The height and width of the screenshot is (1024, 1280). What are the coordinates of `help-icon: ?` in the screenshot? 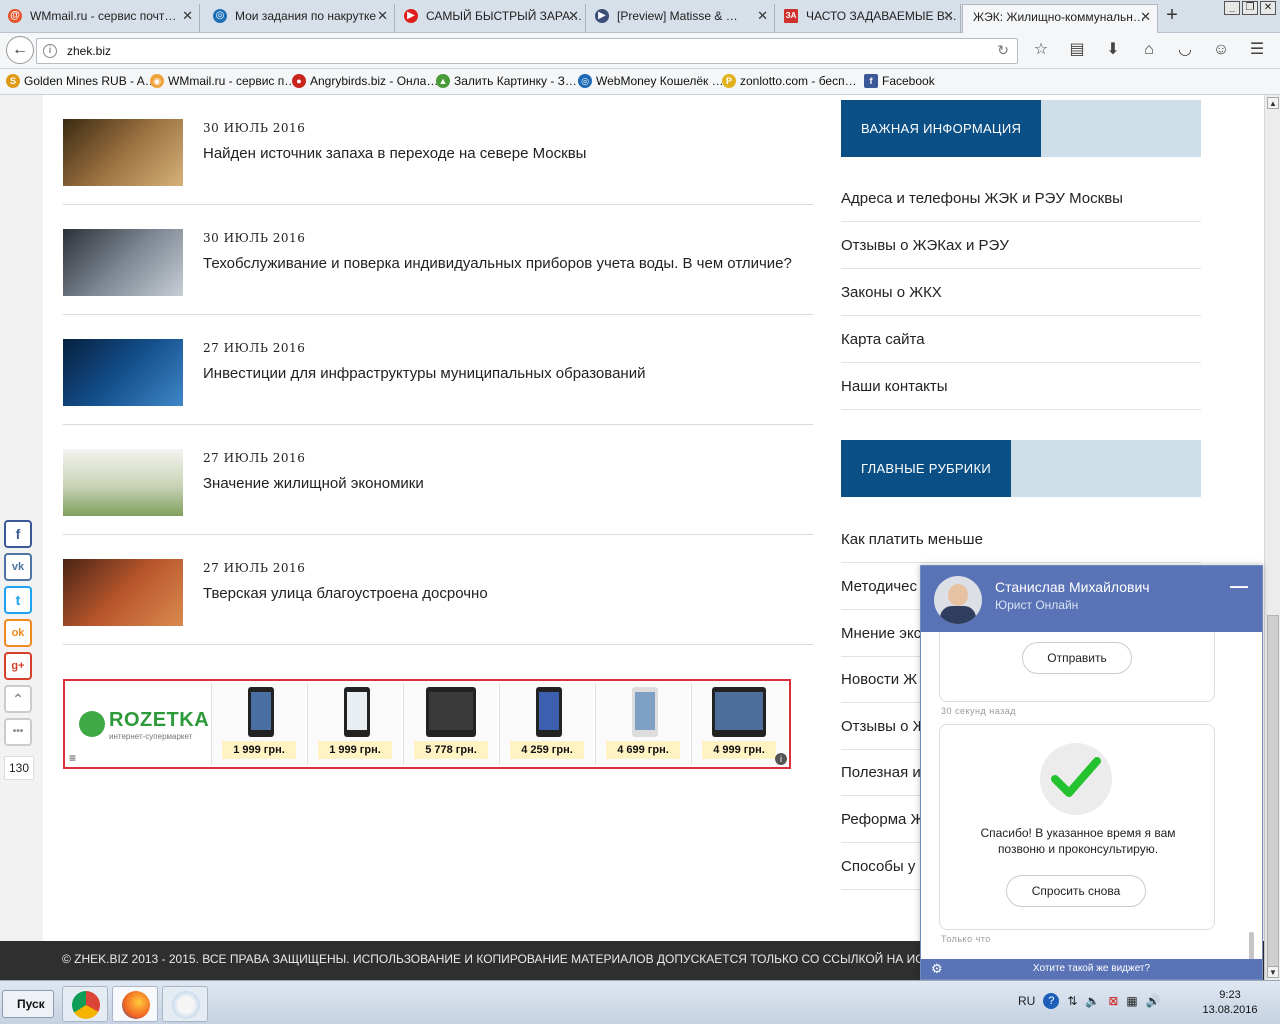 It's located at (1051, 1001).